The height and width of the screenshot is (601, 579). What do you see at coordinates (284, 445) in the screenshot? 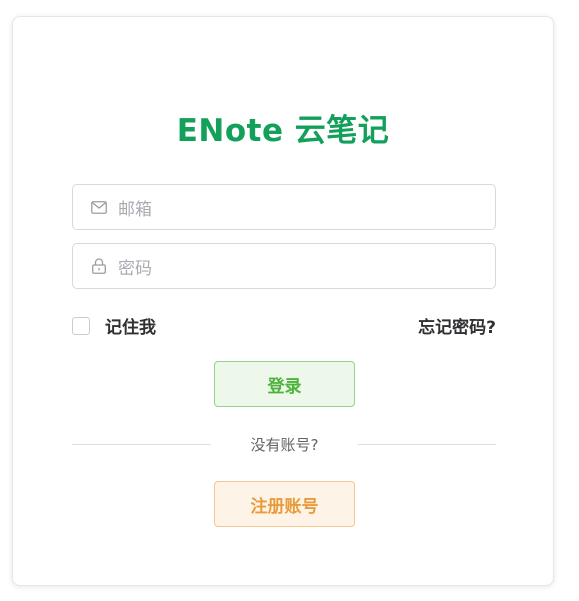
I see `divider-text: 没有账号?` at bounding box center [284, 445].